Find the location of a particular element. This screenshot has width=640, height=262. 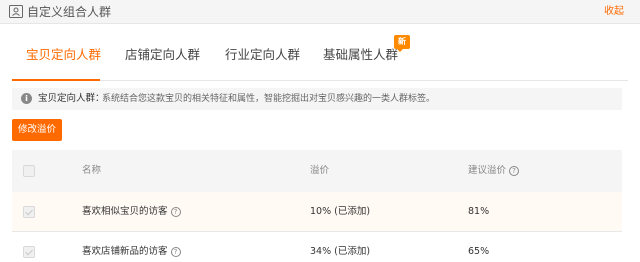

column-header-suggested: 建议溢价? is located at coordinates (494, 171).